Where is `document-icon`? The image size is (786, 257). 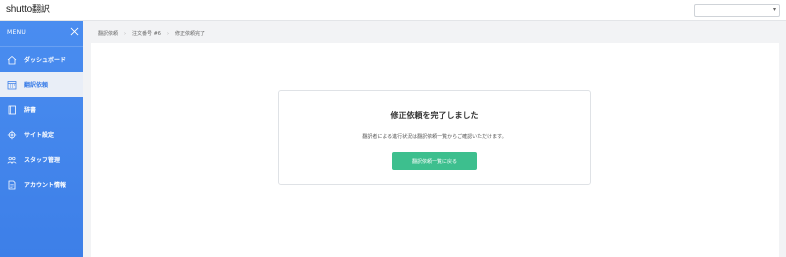 document-icon is located at coordinates (12, 185).